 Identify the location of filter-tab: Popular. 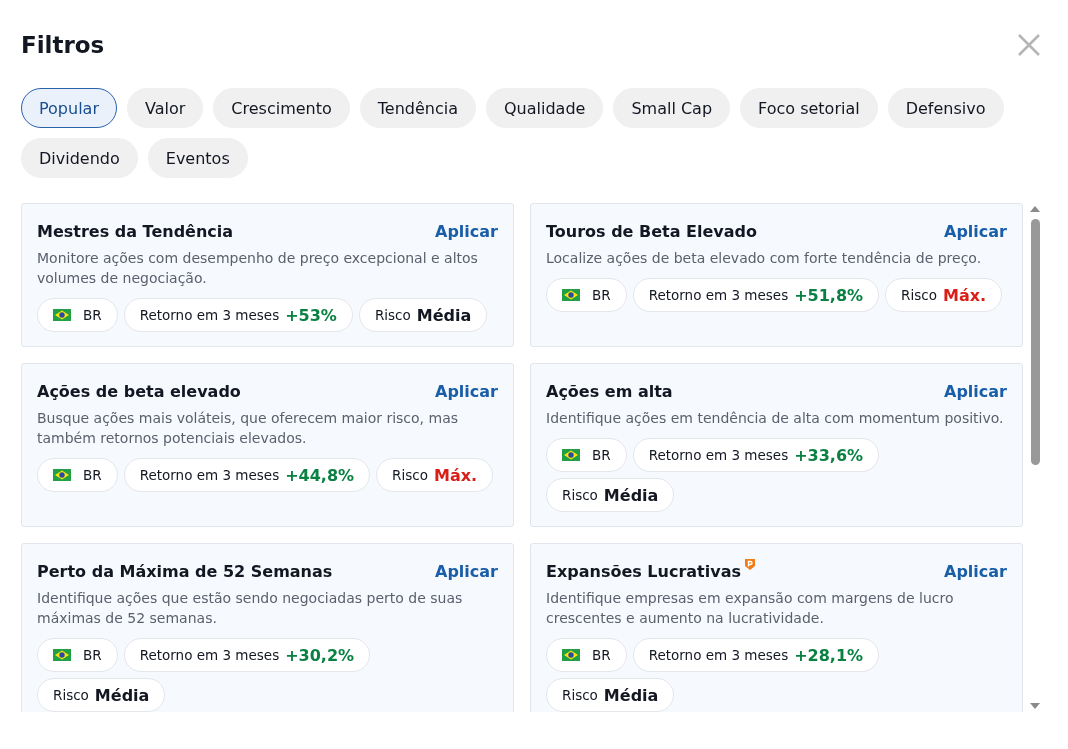
(69, 108).